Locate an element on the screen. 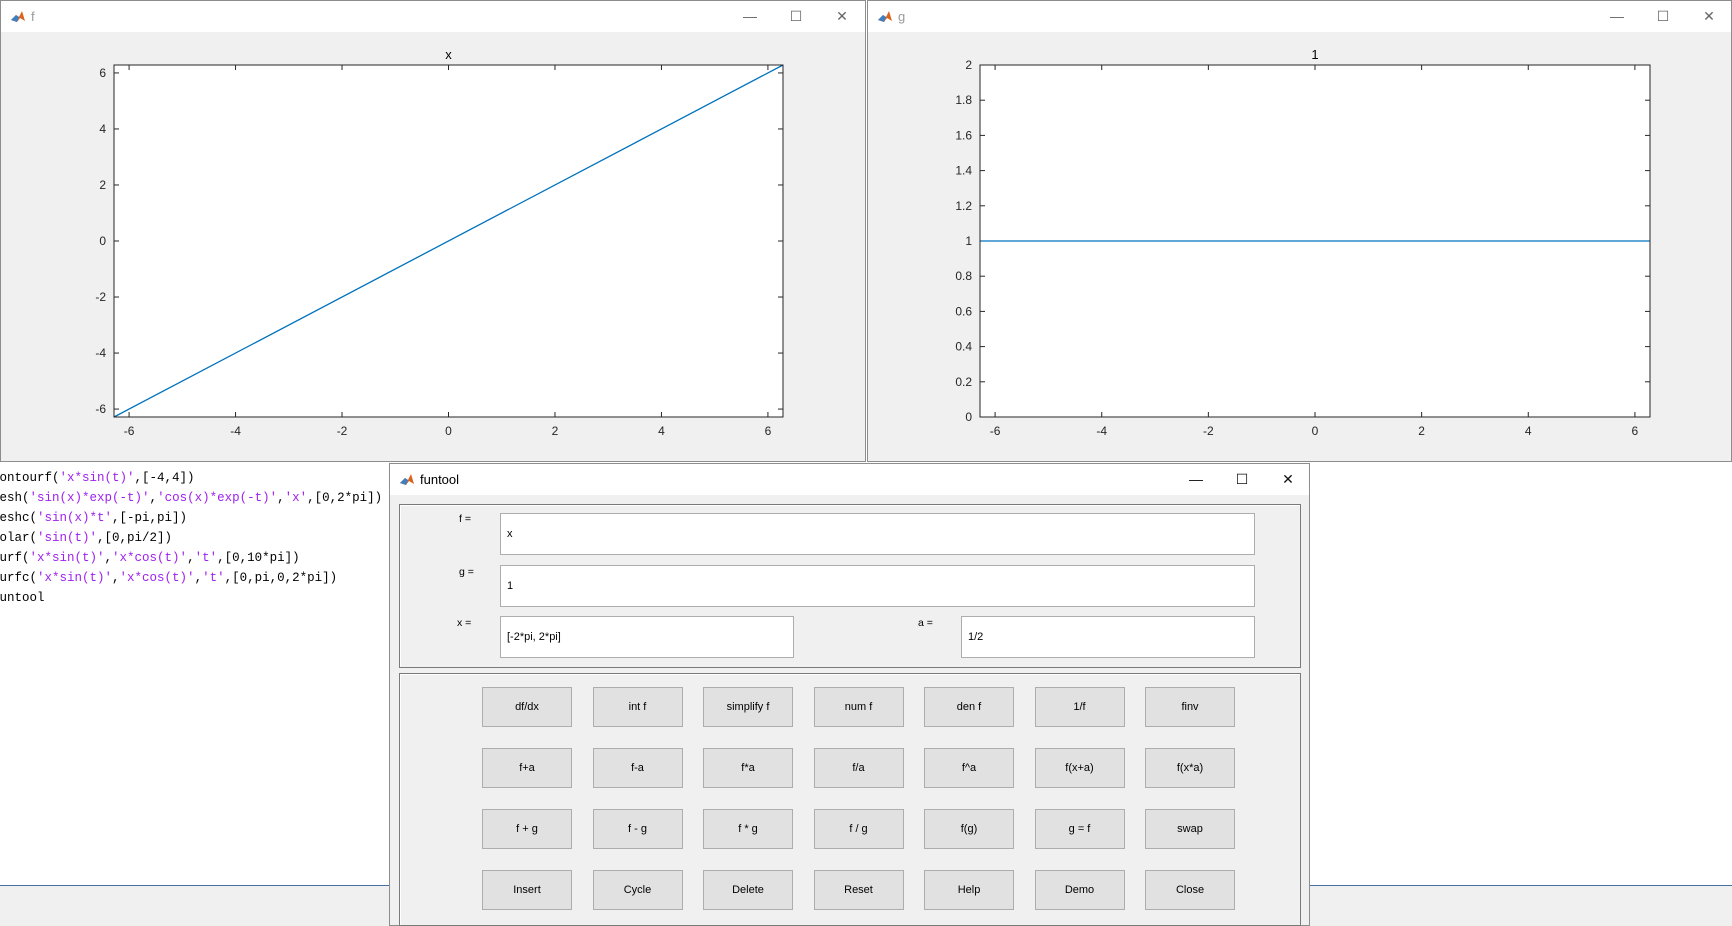 Image resolution: width=1732 pixels, height=926 pixels. command-text: ,[0,2*pi]) is located at coordinates (345, 498).